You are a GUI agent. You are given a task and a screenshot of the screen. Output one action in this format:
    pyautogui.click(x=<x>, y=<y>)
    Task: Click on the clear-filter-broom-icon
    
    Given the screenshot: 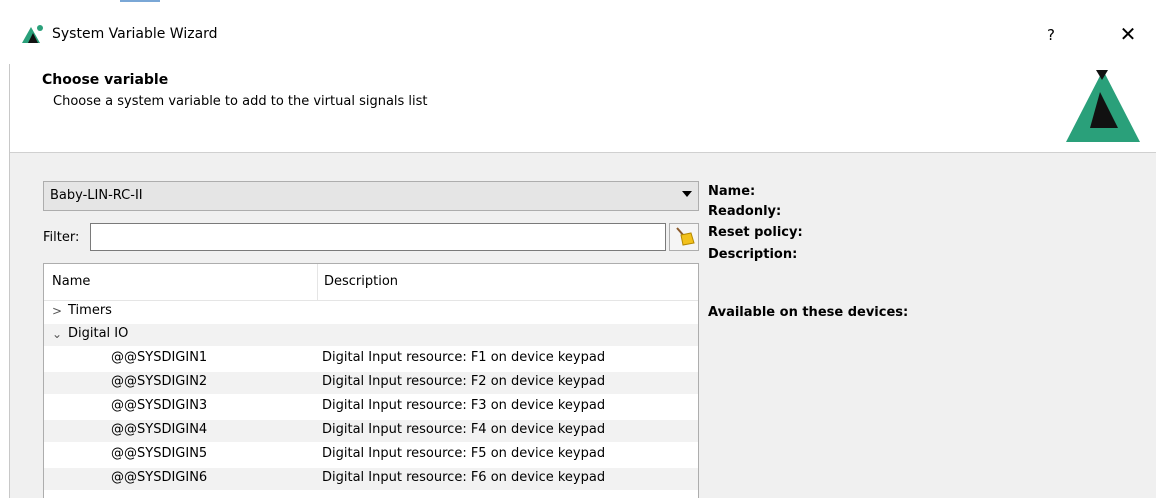 What is the action you would take?
    pyautogui.click(x=684, y=237)
    